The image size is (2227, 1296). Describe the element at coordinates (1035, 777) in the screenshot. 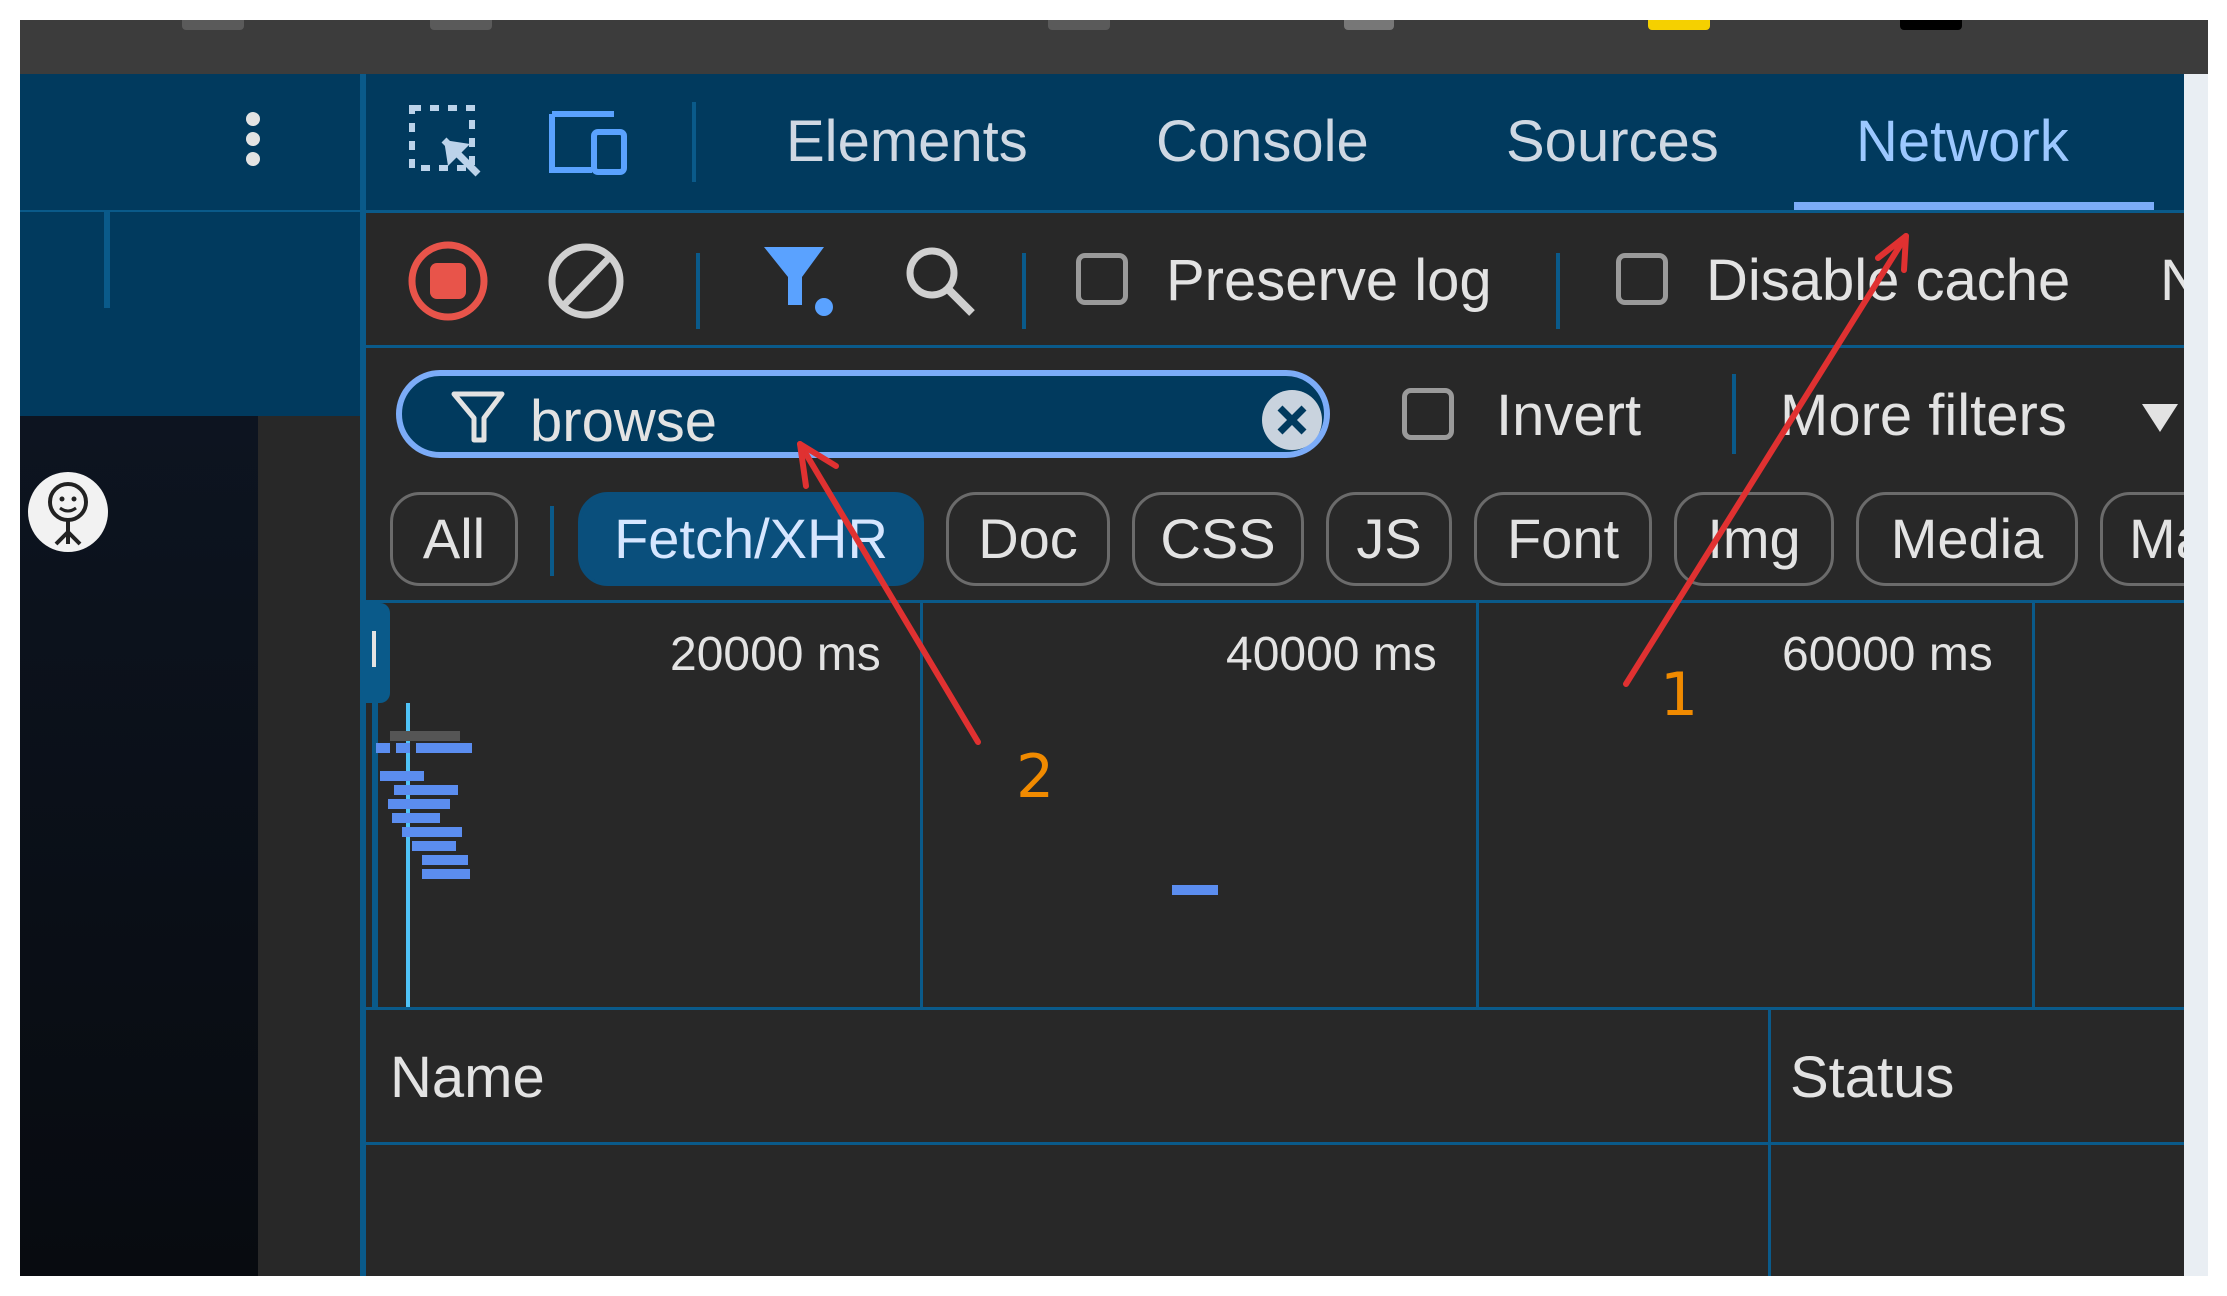

I see `annotation-label-2: 2` at that location.